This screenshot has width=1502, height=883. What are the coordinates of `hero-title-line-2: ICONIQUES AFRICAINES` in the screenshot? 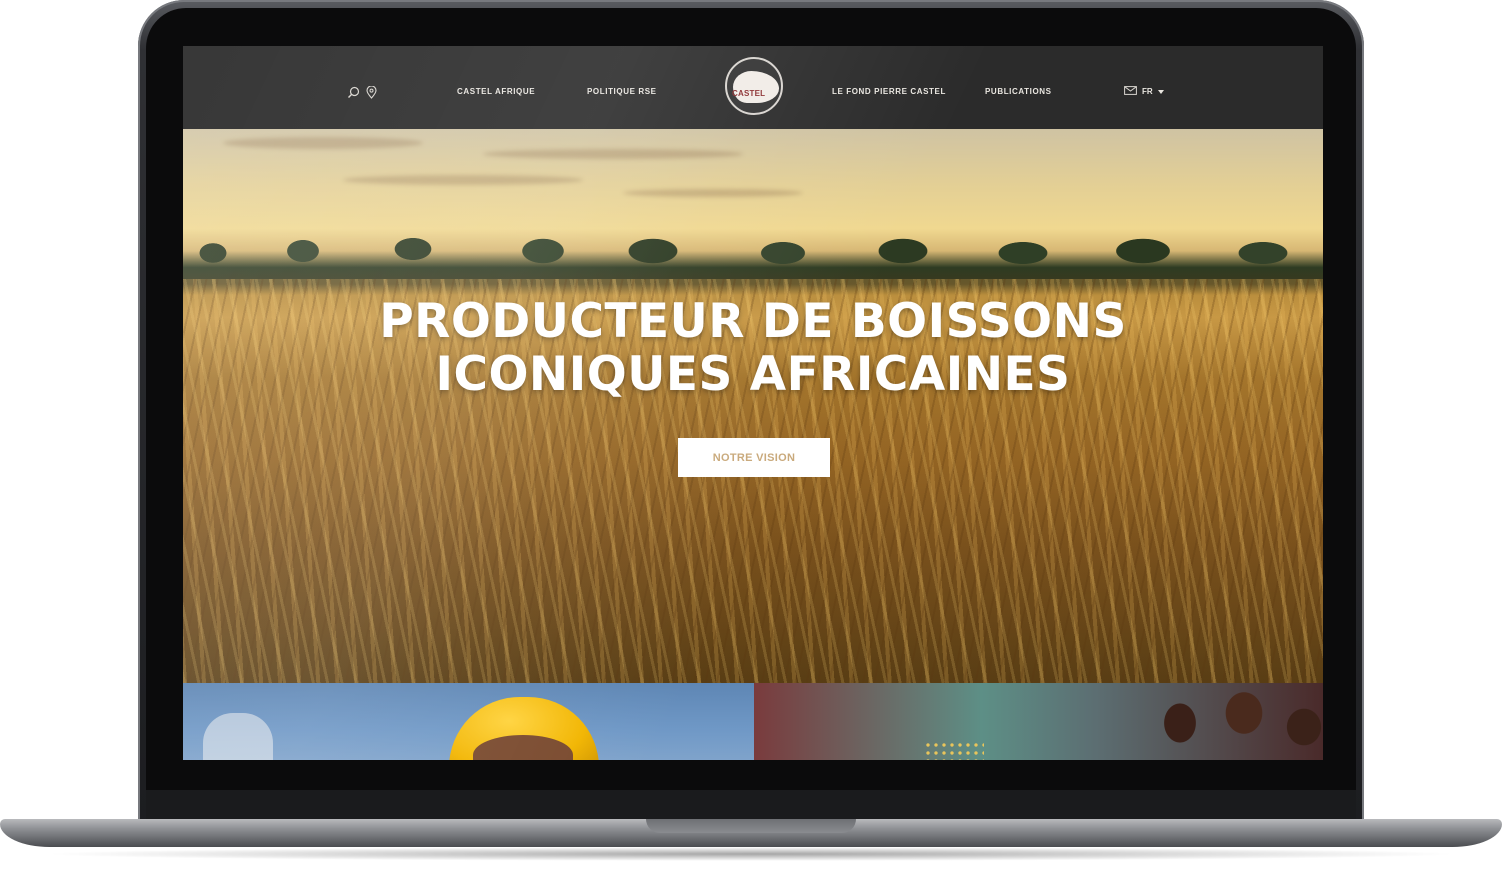 It's located at (753, 374).